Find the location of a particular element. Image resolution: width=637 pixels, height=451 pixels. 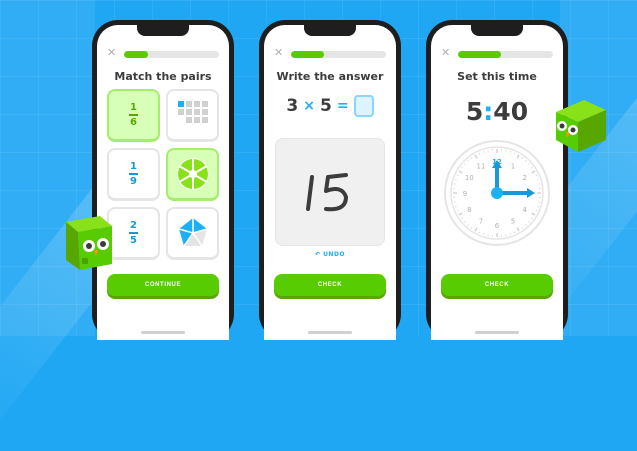

clock-number: 10 is located at coordinates (469, 178).